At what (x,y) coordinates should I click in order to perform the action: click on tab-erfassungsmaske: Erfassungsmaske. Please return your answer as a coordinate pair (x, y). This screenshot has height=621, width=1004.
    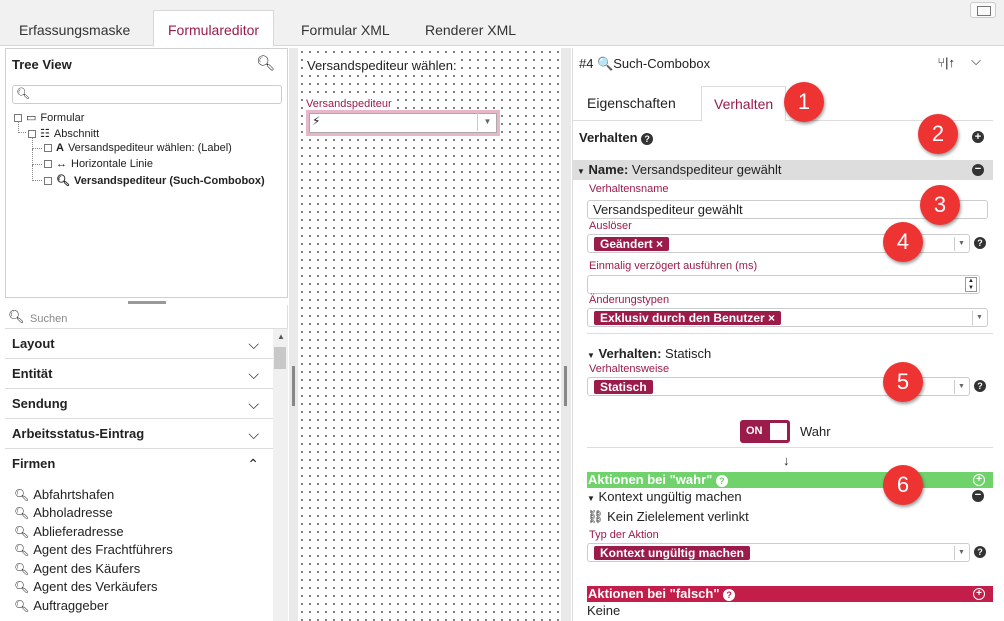
    Looking at the image, I should click on (74, 28).